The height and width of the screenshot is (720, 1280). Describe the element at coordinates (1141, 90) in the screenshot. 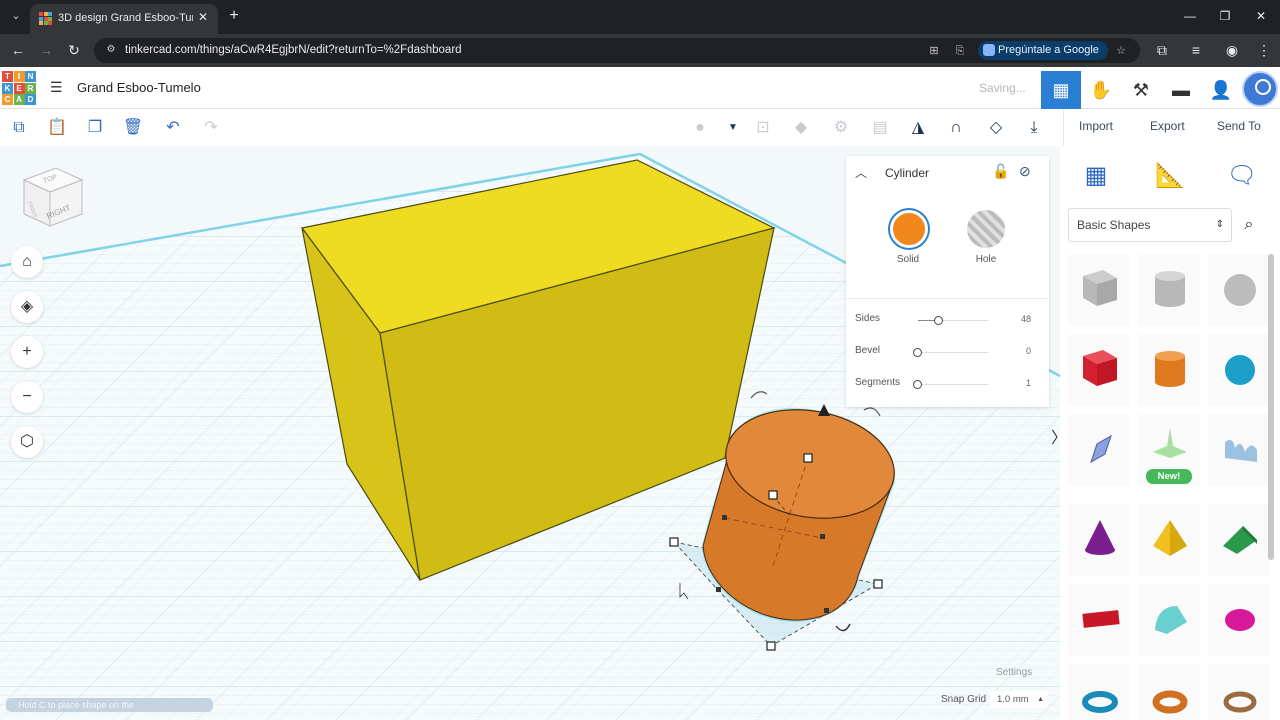

I see `sim-lab-icon: ⚒` at that location.